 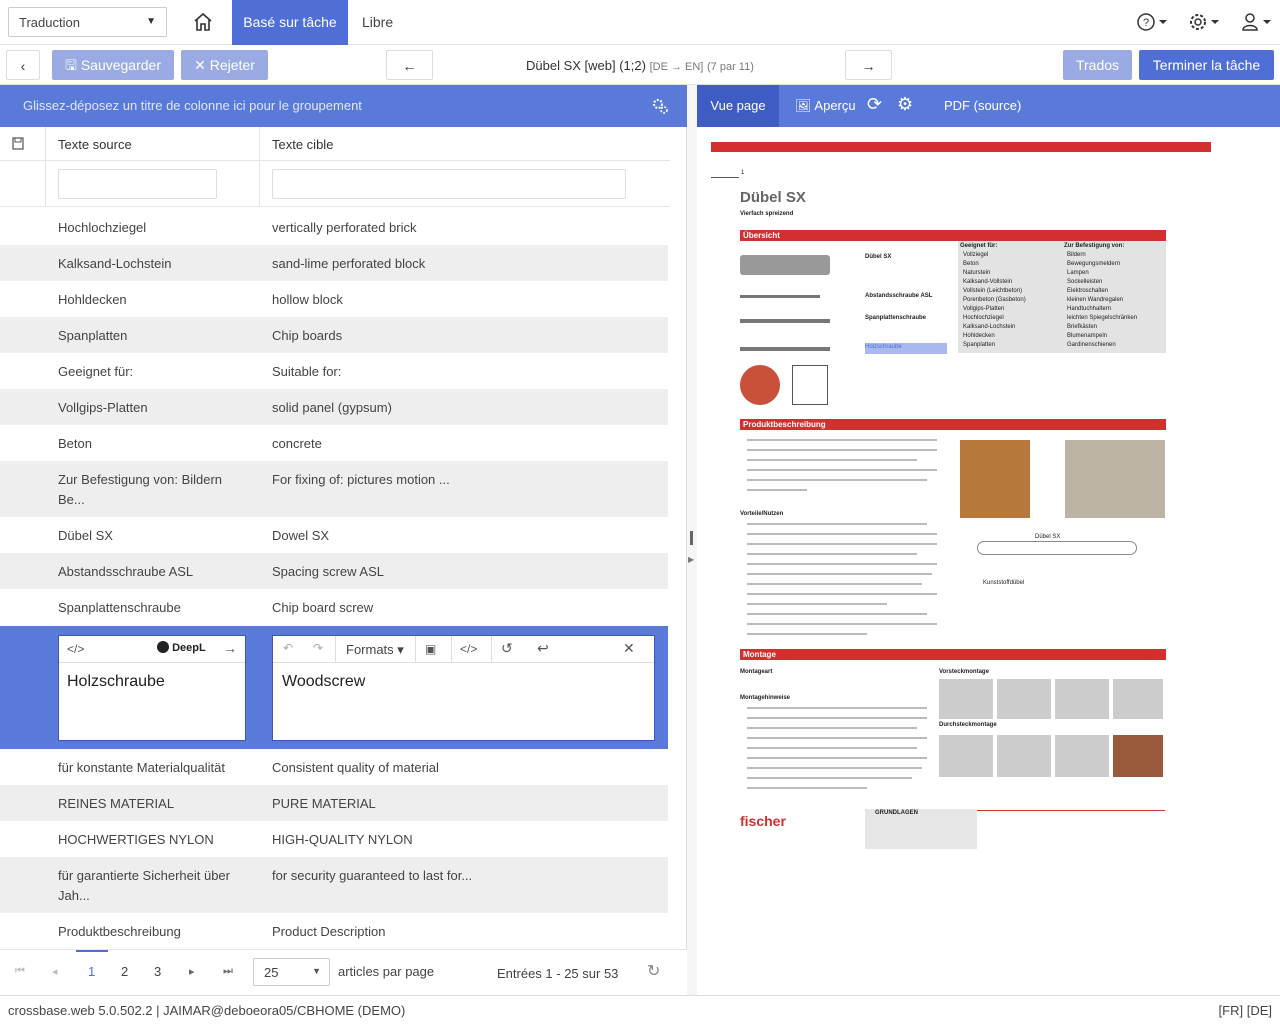 I want to click on table-row: Beton concrete, so click(x=334, y=443).